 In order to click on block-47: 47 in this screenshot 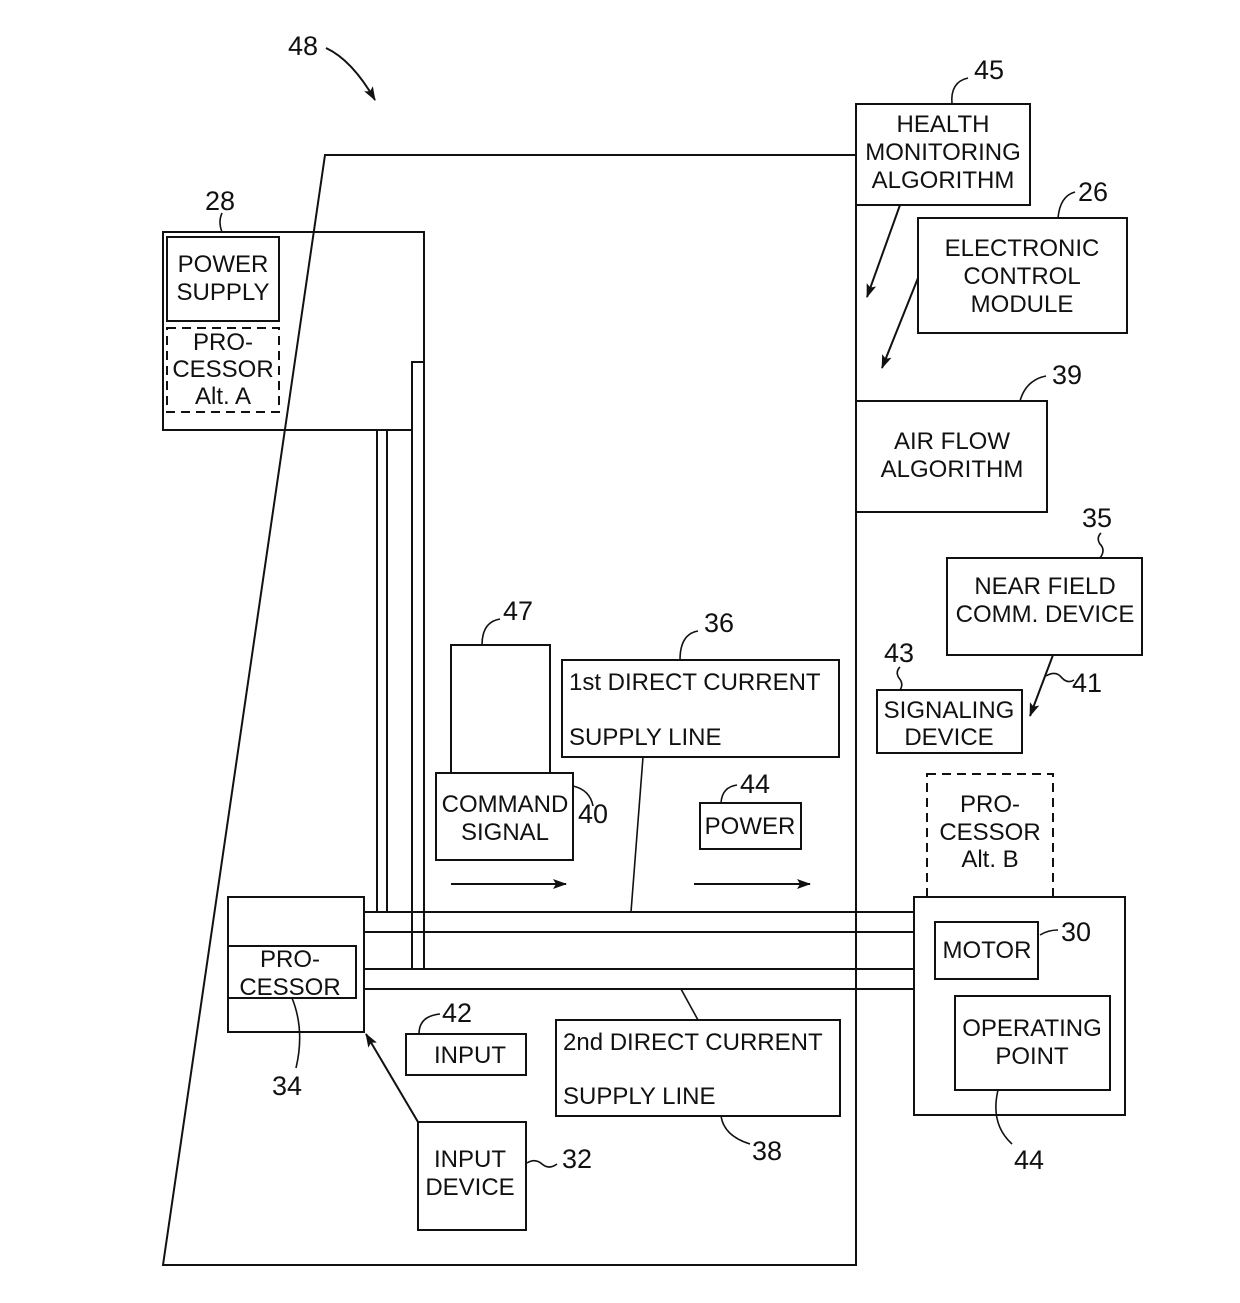, I will do `click(500, 685)`.